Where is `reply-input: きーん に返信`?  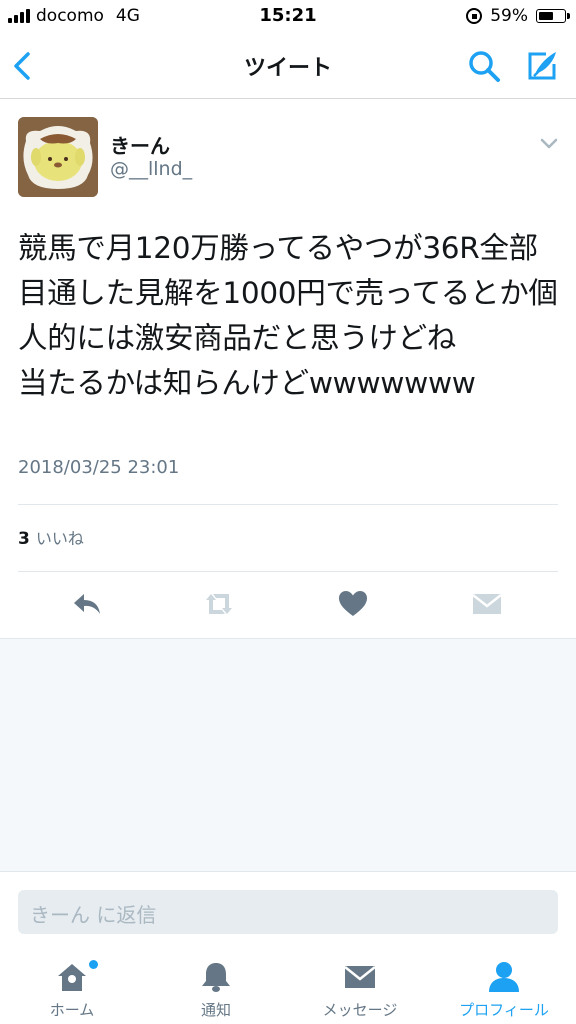
reply-input: きーん に返信 is located at coordinates (288, 912).